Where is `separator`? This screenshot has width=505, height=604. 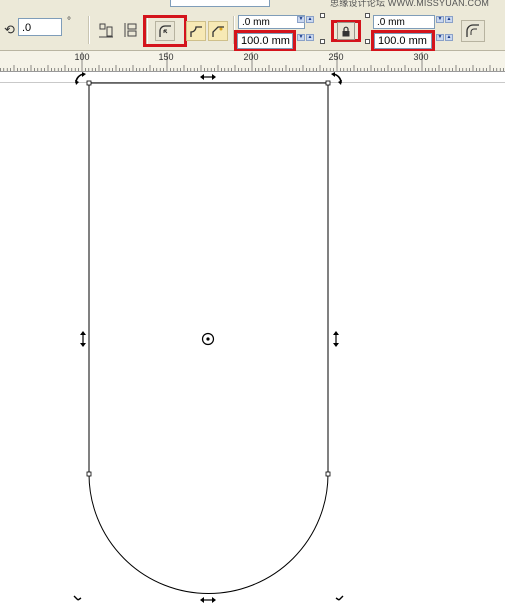
separator is located at coordinates (89, 30).